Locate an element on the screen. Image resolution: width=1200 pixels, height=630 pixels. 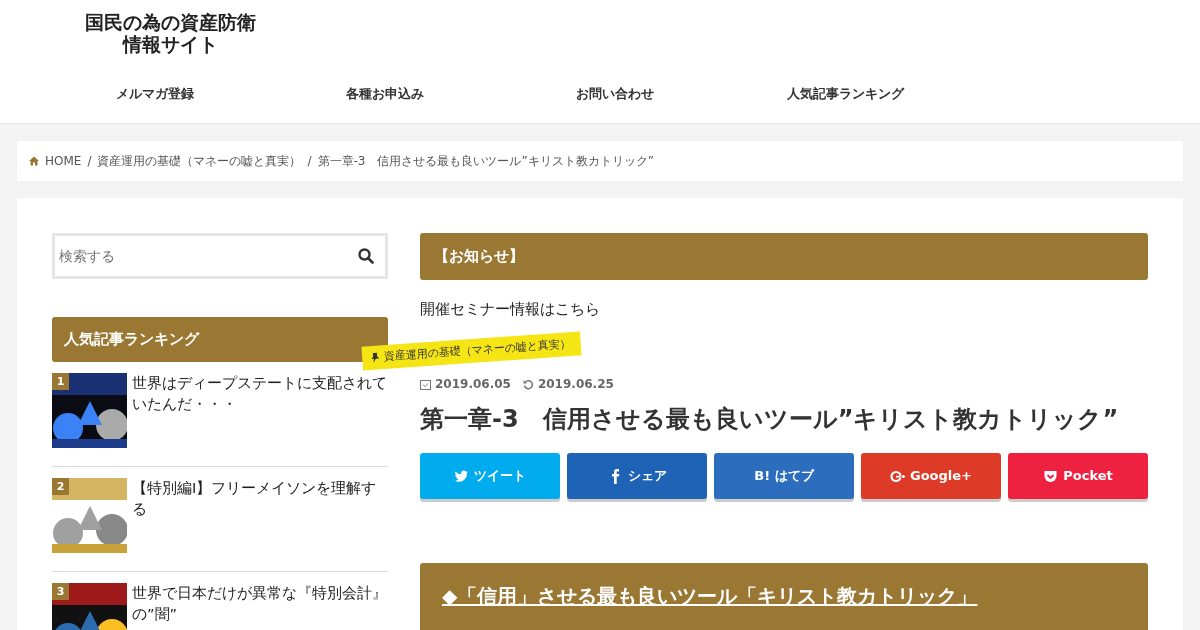
nav-link: 人気記事ランキング is located at coordinates (845, 93).